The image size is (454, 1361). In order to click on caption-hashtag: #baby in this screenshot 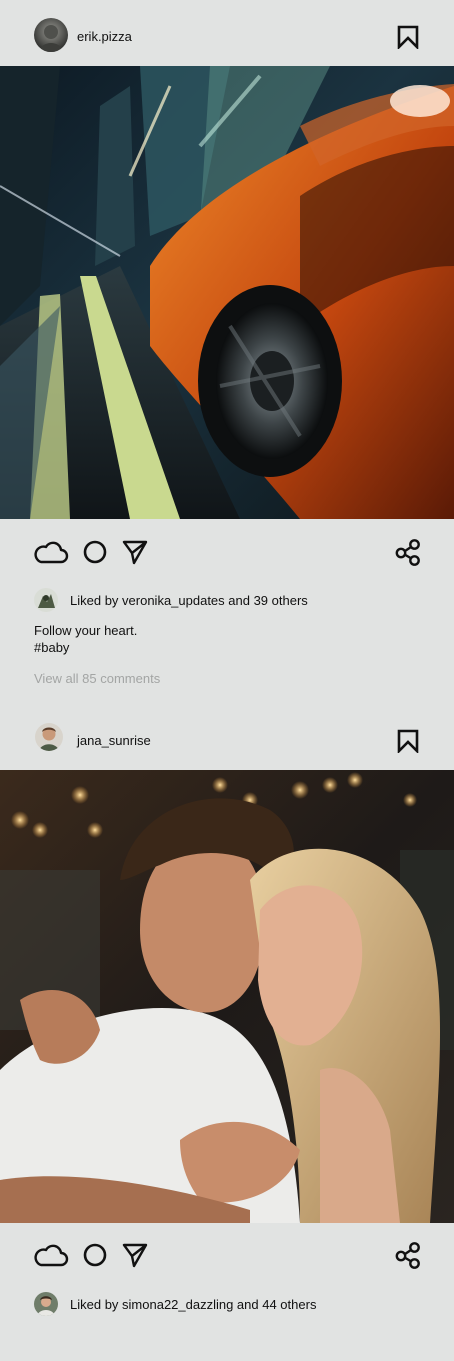, I will do `click(85, 647)`.